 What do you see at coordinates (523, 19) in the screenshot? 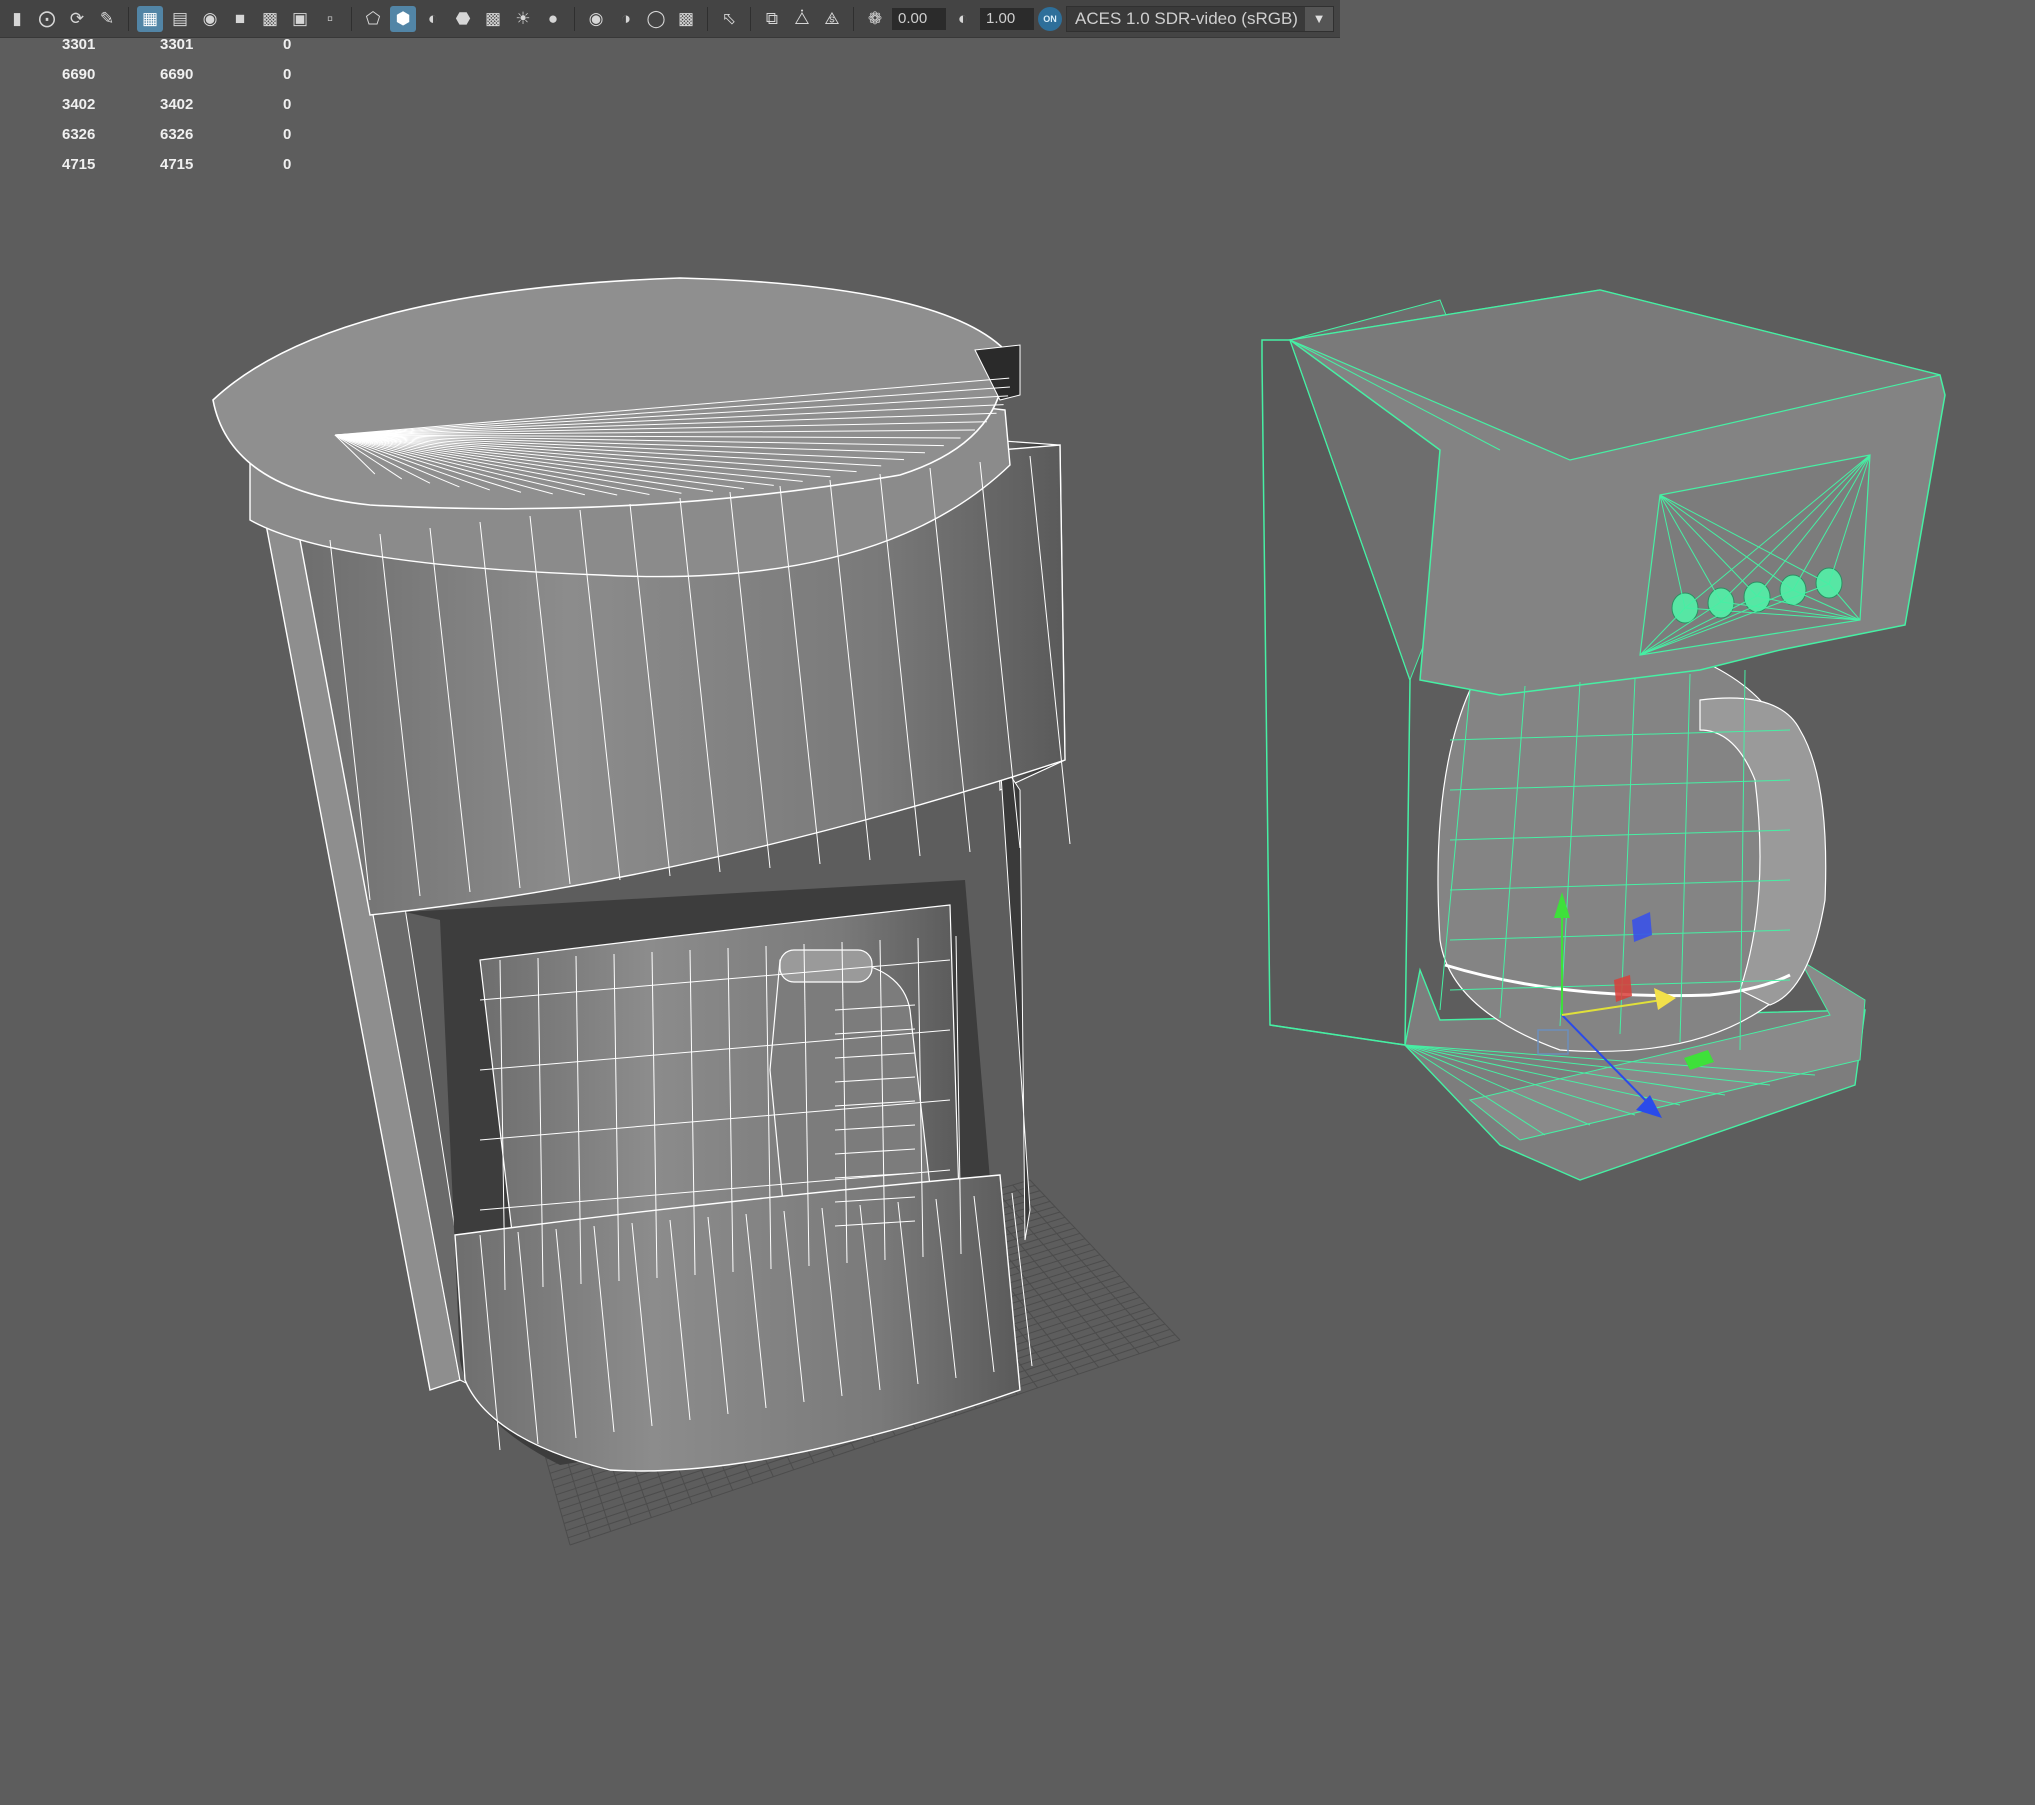
I see `lights-icon: ☀` at bounding box center [523, 19].